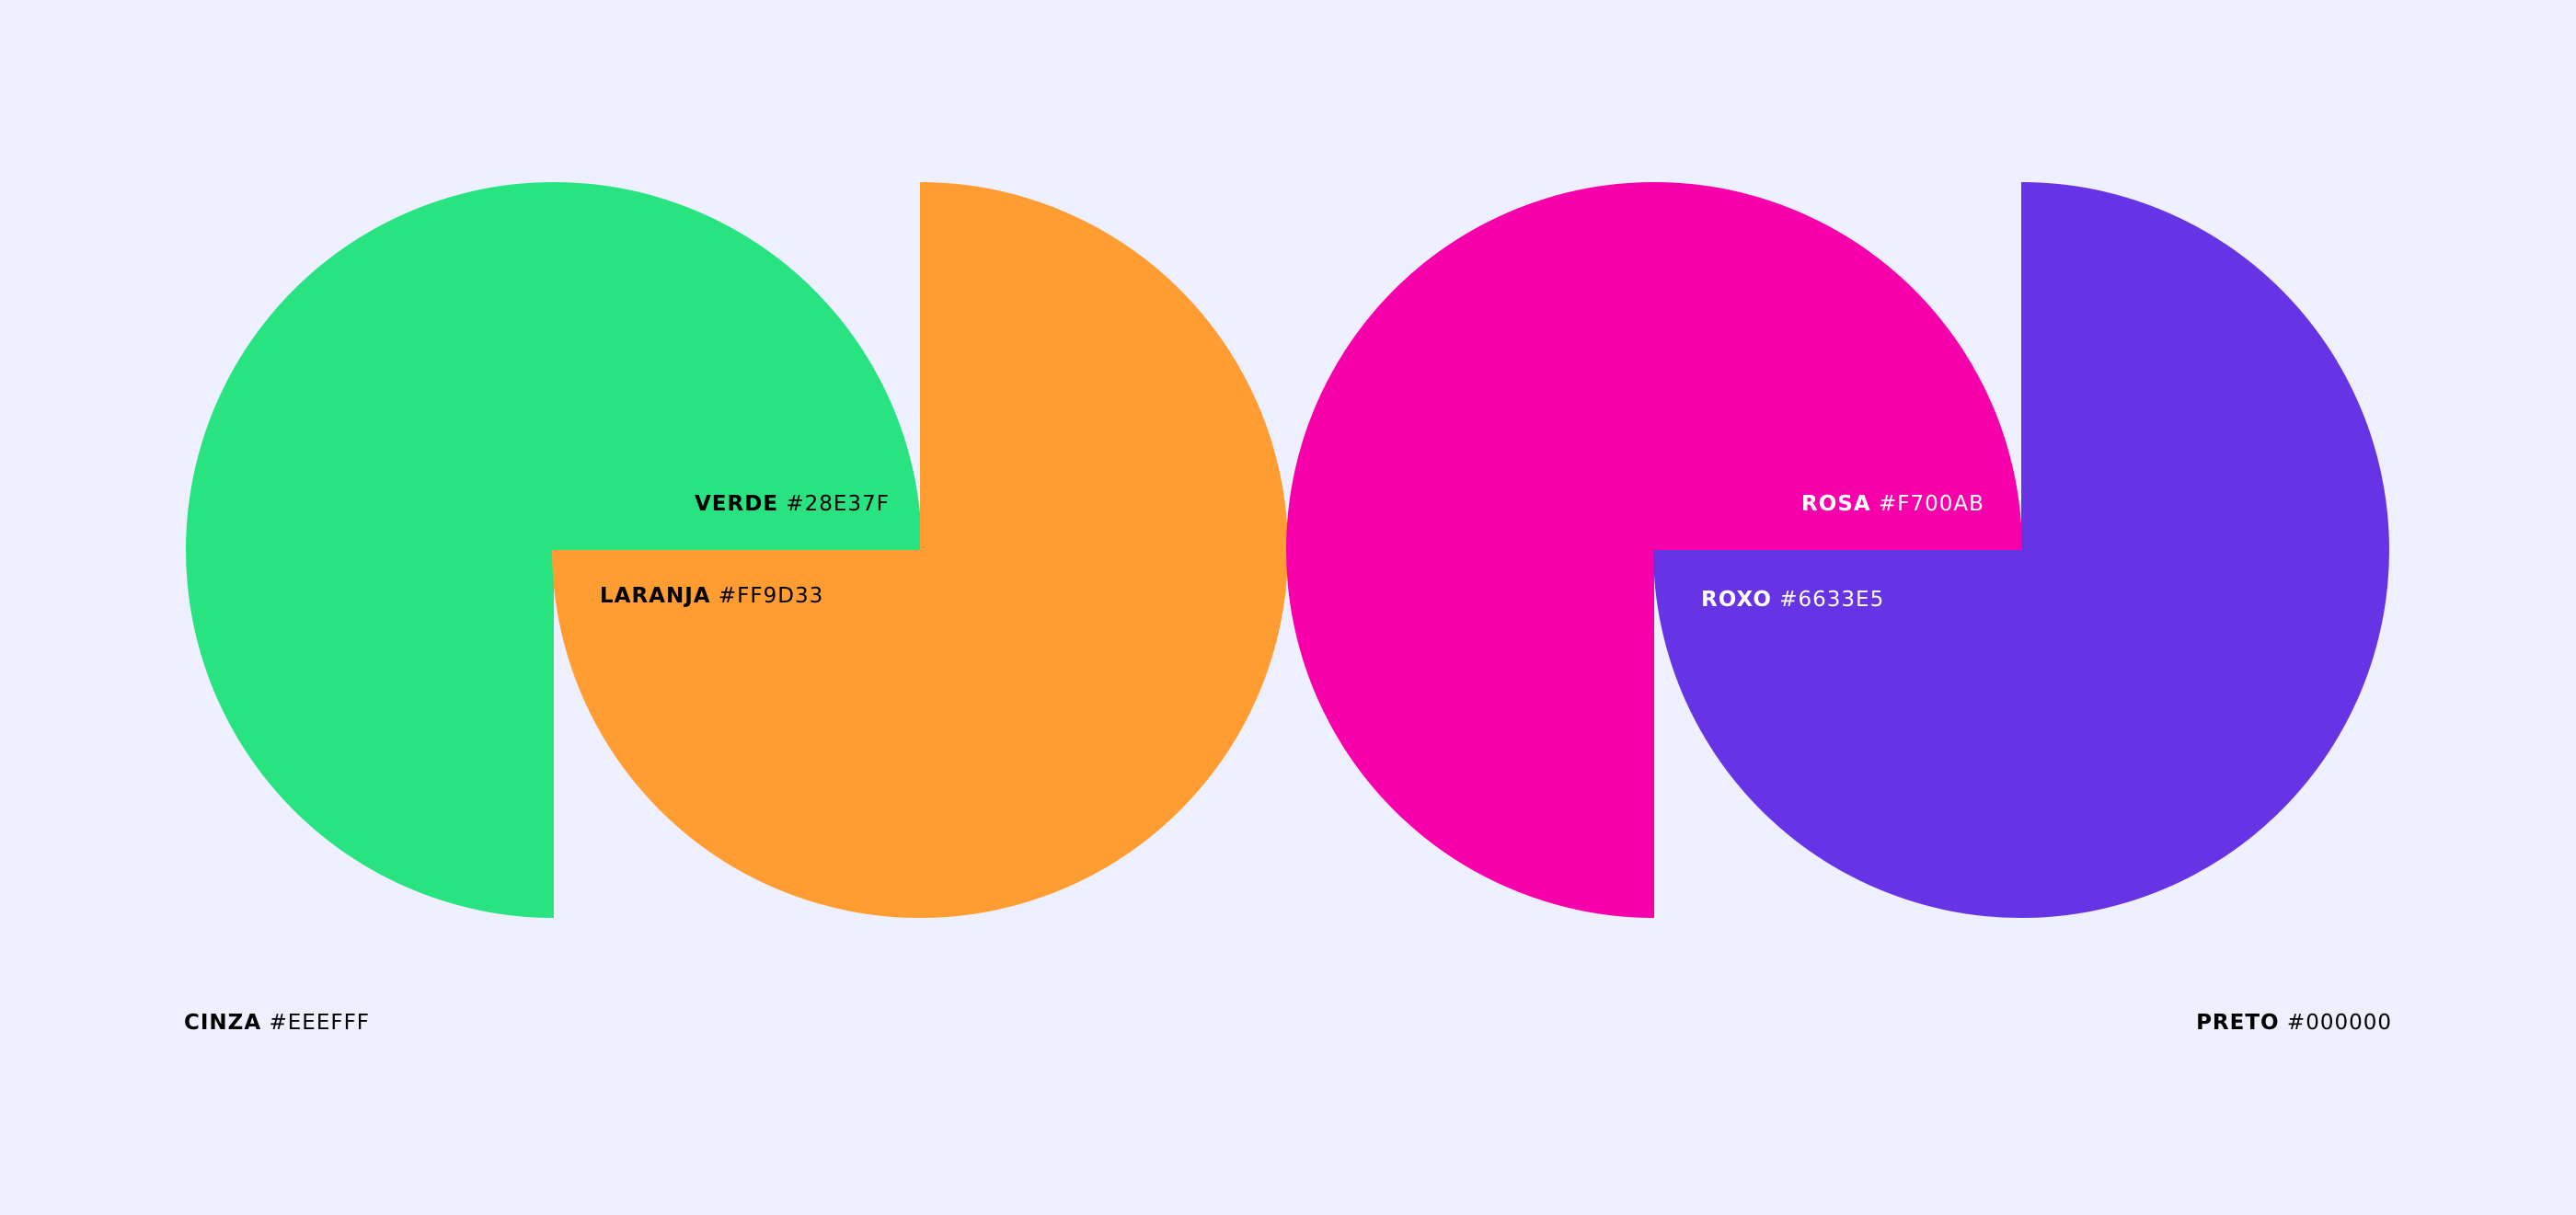  Describe the element at coordinates (223, 1023) in the screenshot. I see `swatch-name: CINZA` at that location.